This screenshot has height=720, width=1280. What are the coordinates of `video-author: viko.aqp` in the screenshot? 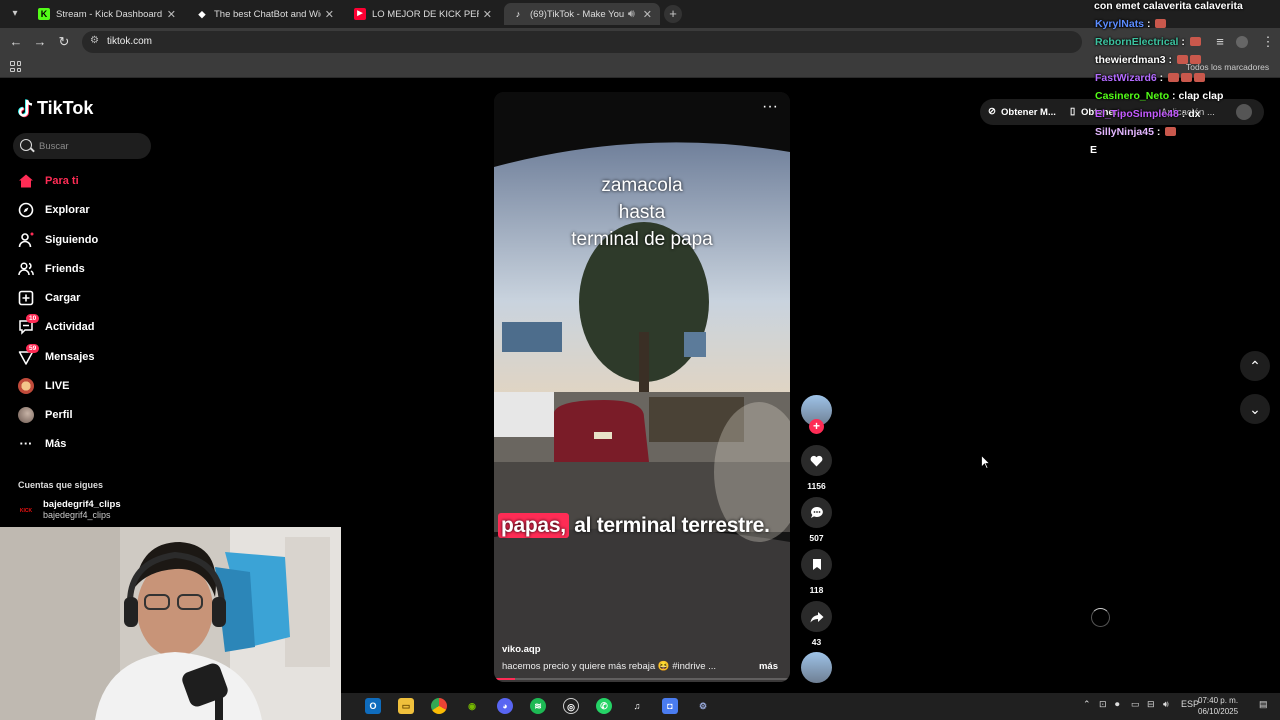 It's located at (521, 649).